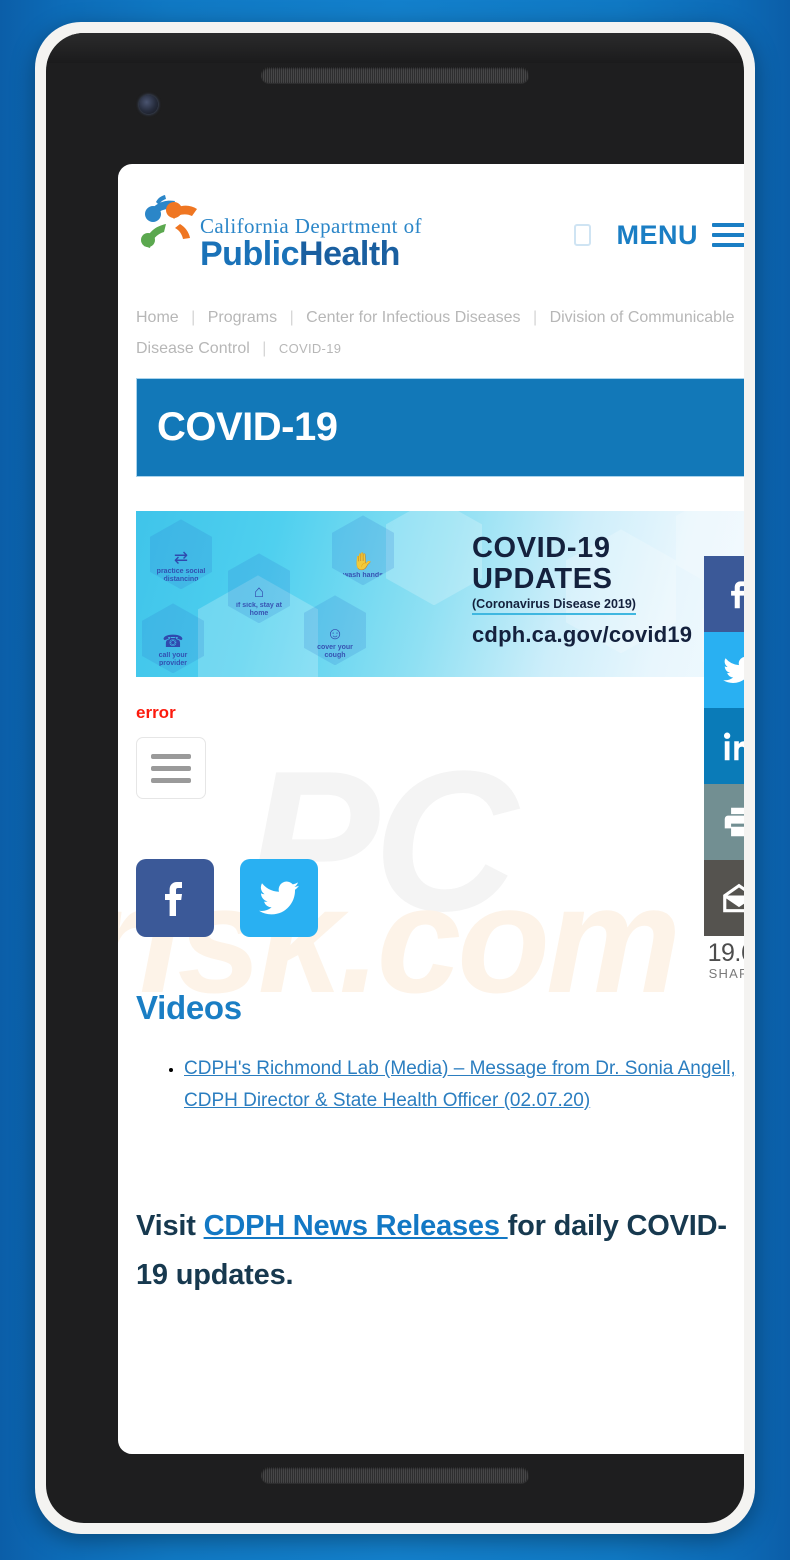  I want to click on logo-public: Public, so click(250, 254).